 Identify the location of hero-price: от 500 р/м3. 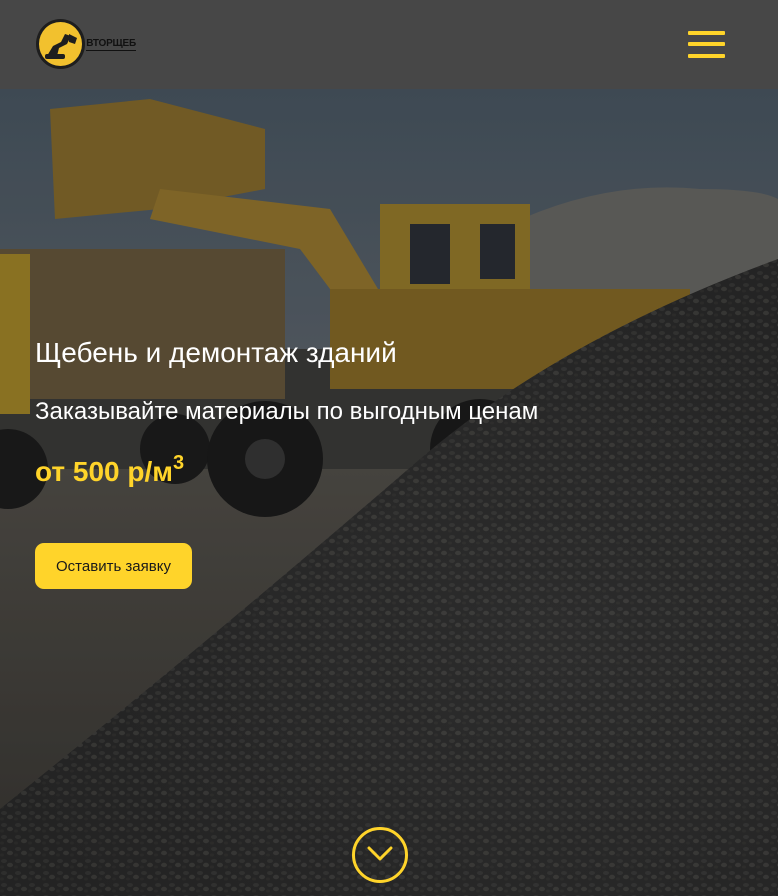
(109, 470).